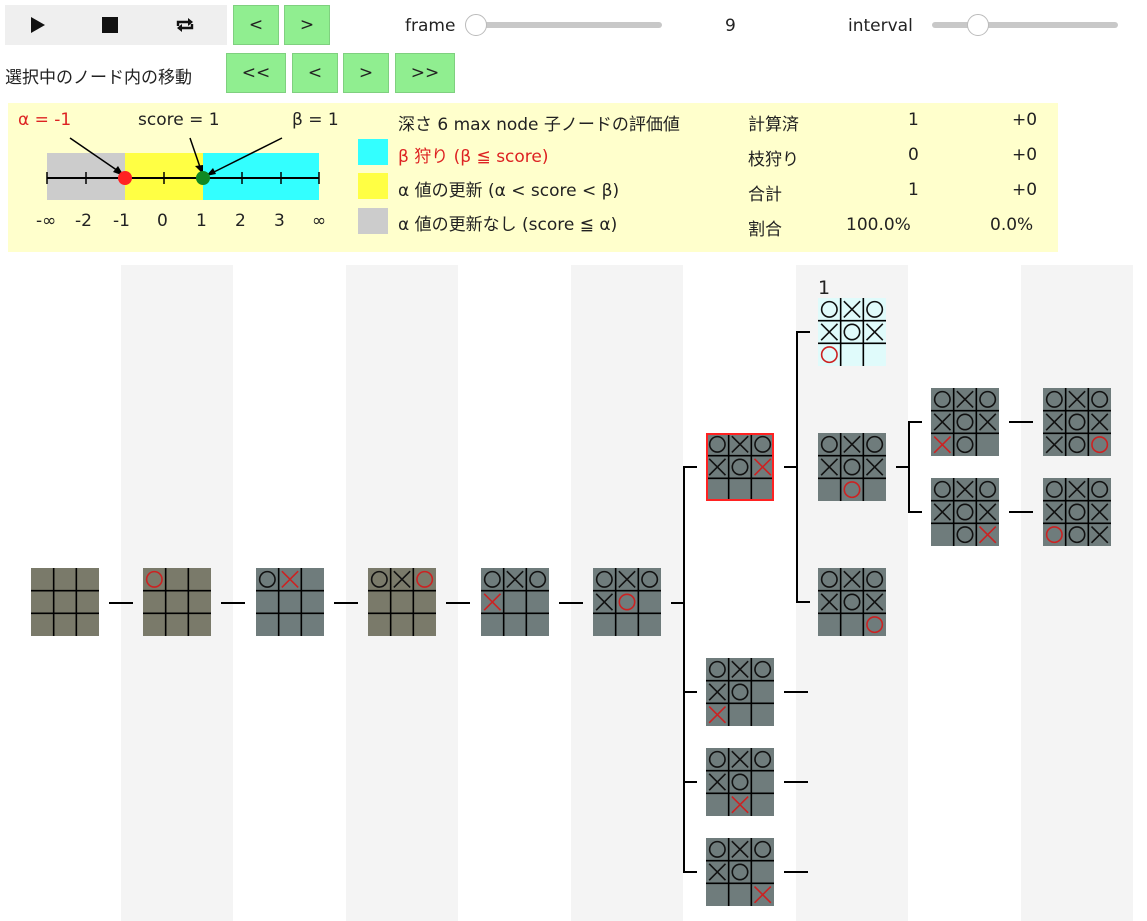  Describe the element at coordinates (566, 25) in the screenshot. I see `frame-slider` at that location.